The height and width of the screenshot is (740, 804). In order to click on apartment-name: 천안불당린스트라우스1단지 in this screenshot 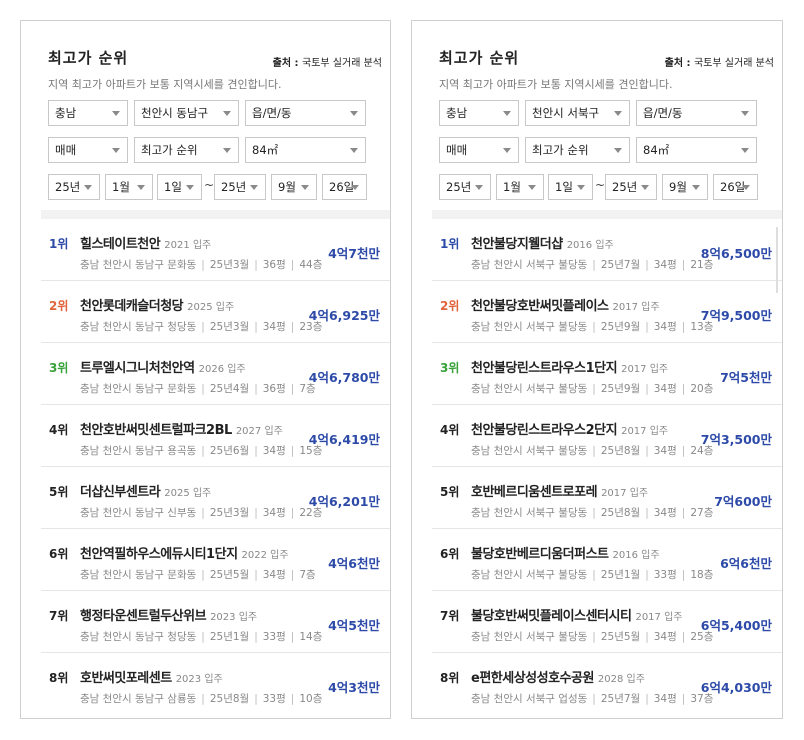, I will do `click(544, 368)`.